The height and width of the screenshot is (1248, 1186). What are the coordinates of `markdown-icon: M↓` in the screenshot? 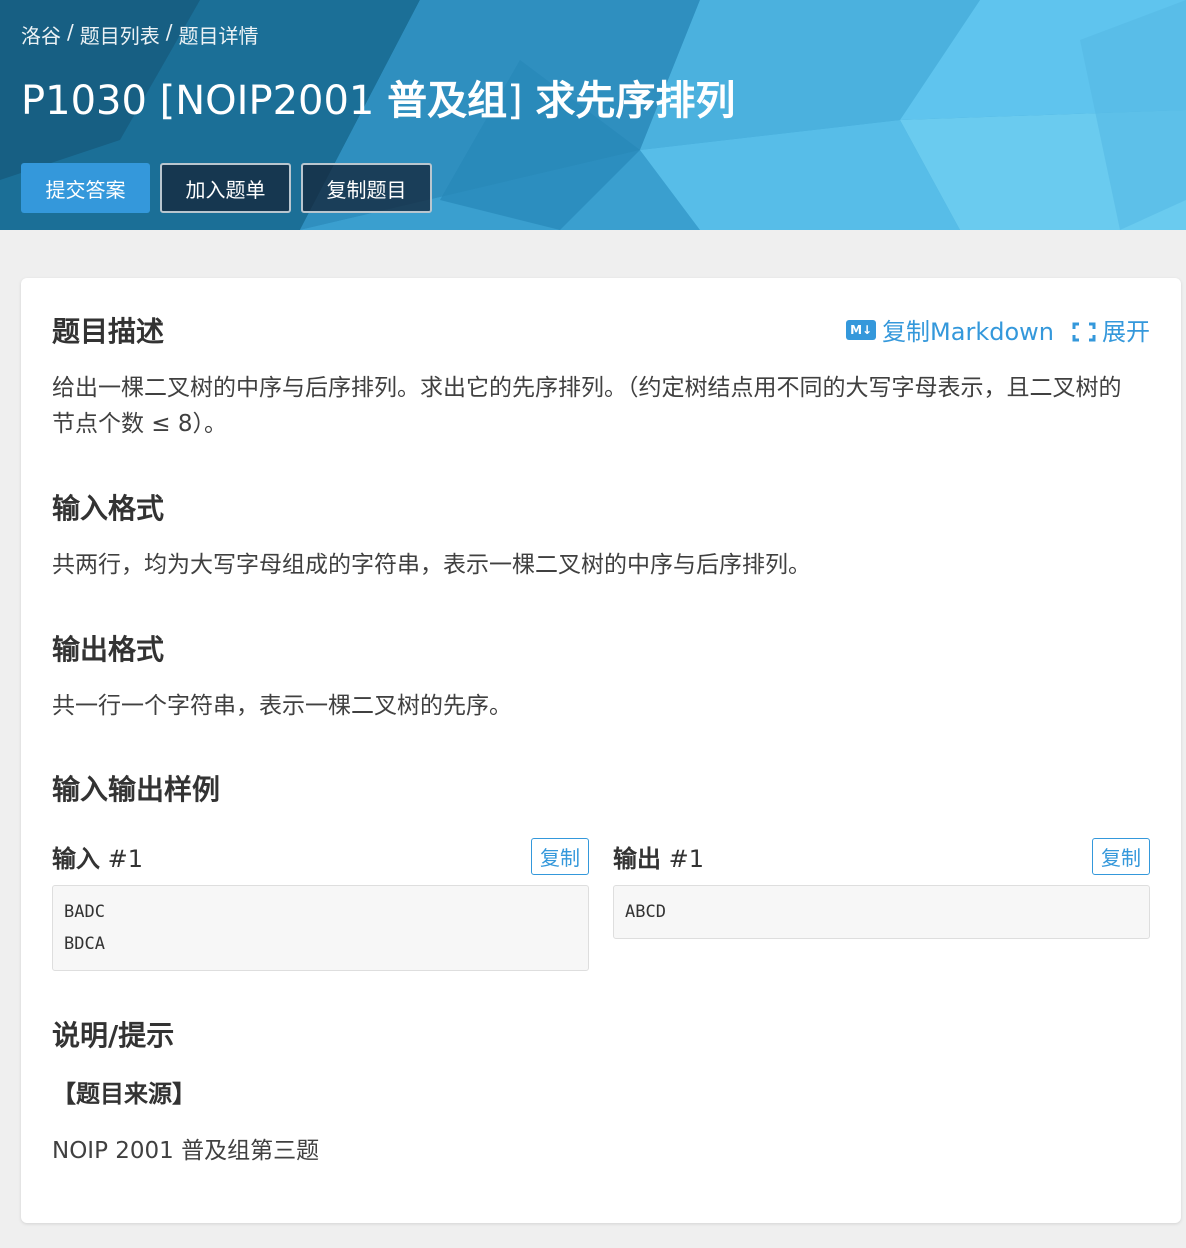 It's located at (861, 329).